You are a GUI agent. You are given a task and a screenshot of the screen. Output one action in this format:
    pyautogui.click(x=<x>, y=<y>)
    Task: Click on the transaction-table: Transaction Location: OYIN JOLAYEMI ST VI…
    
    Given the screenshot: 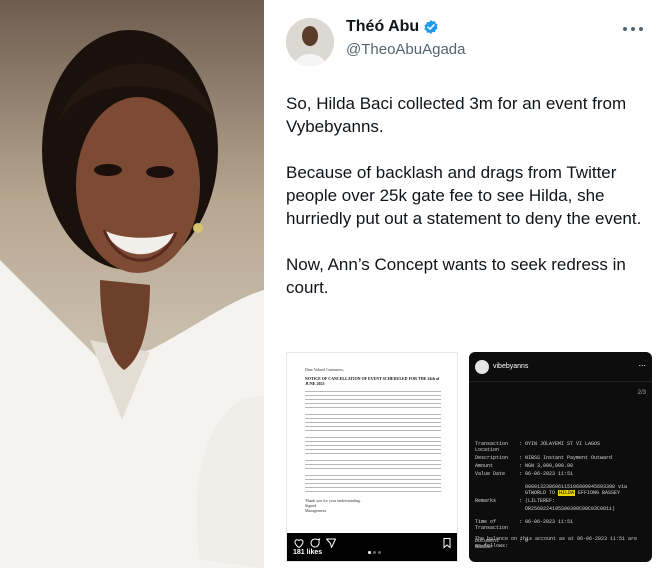 What is the action you would take?
    pyautogui.click(x=560, y=495)
    